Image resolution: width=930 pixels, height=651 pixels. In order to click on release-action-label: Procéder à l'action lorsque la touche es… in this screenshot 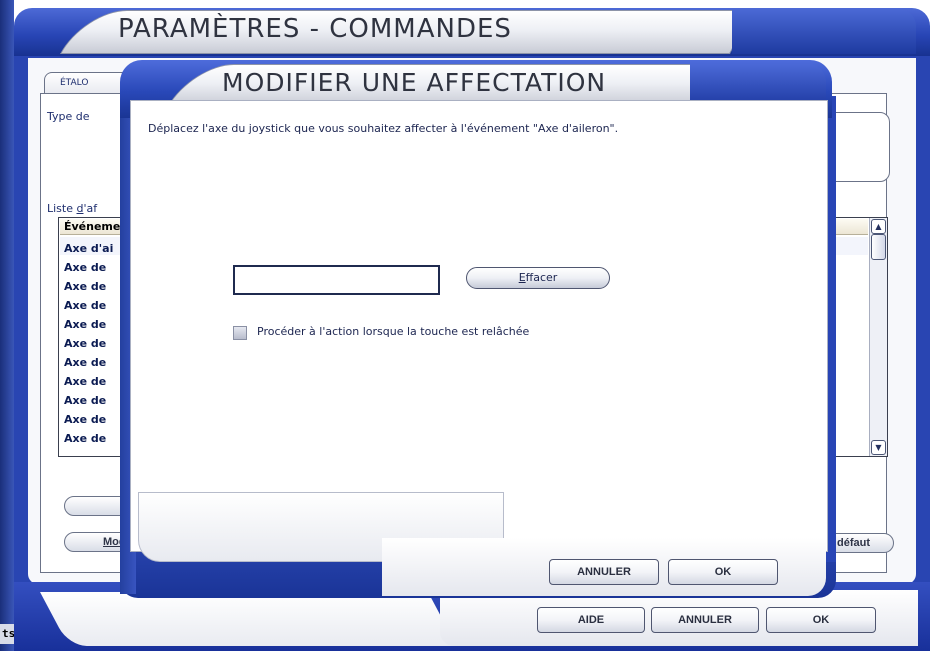, I will do `click(393, 331)`.